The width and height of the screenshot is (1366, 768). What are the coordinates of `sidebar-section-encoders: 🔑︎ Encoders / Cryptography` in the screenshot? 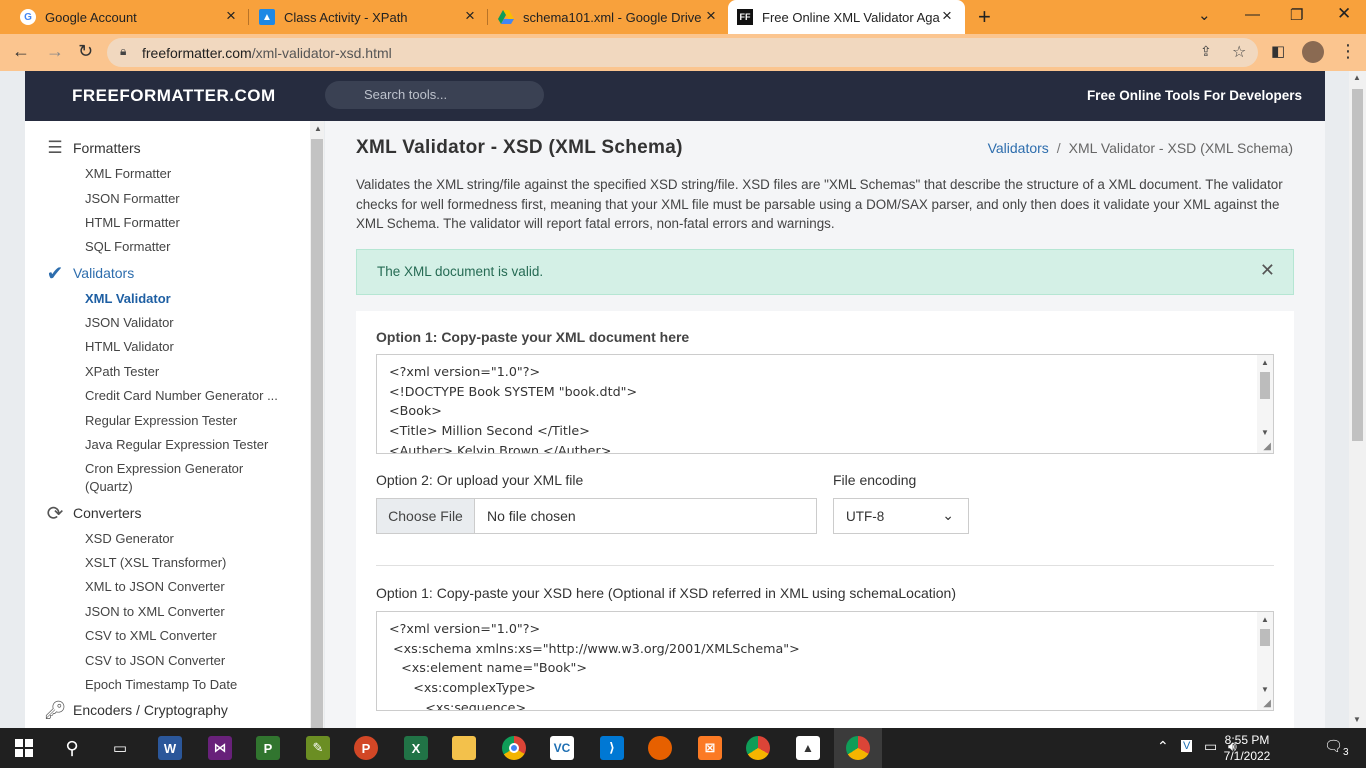 It's located at (136, 710).